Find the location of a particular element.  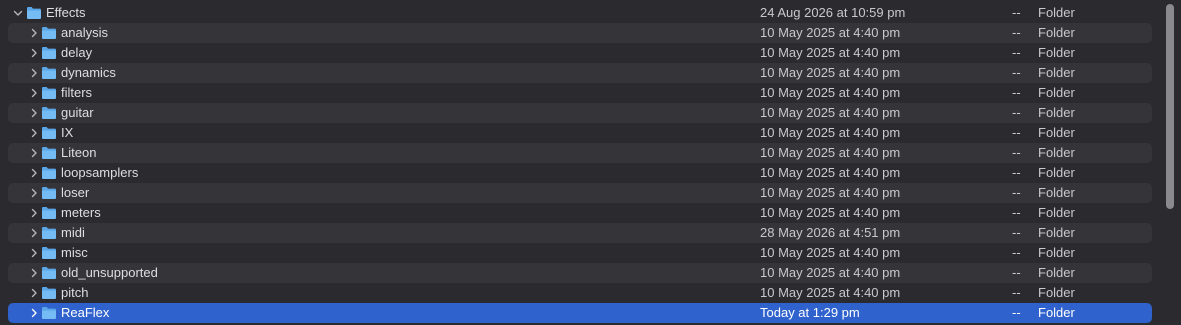

folder-name: dynamics is located at coordinates (88, 72).